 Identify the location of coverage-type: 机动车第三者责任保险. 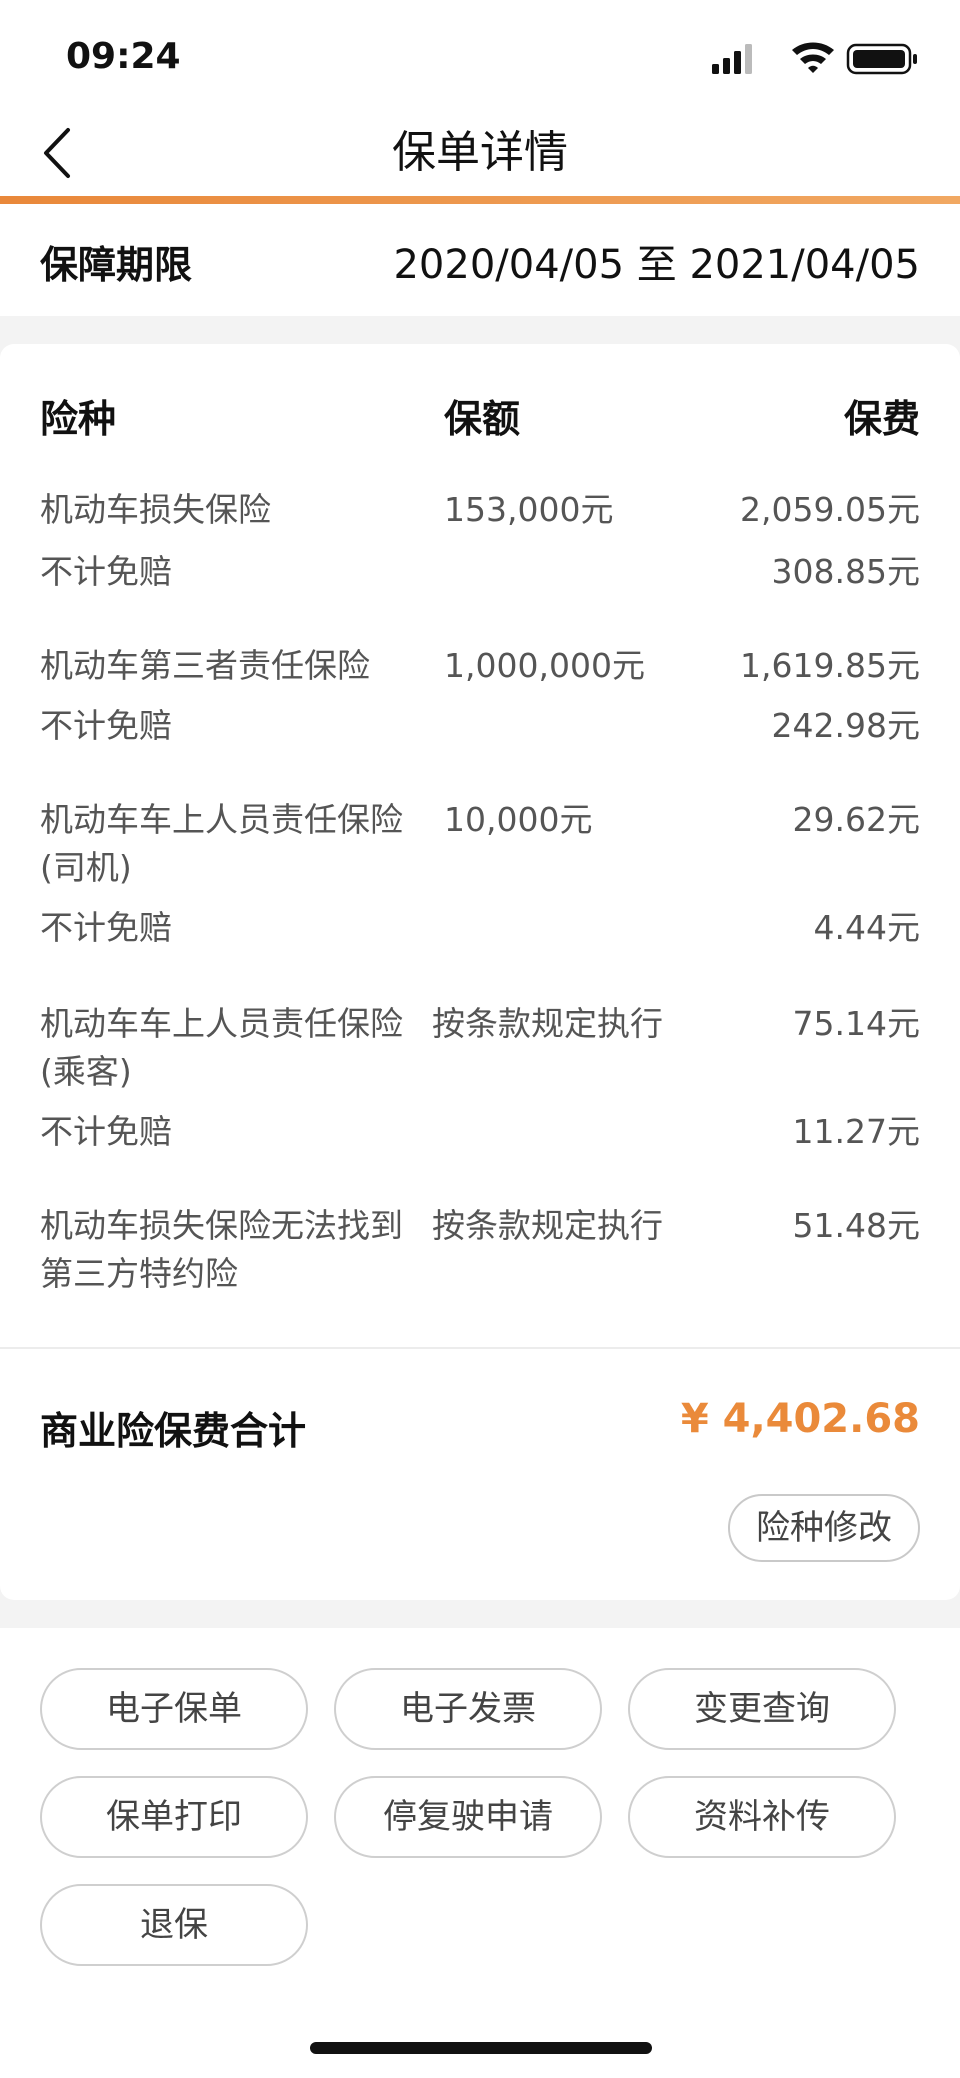
(205, 665).